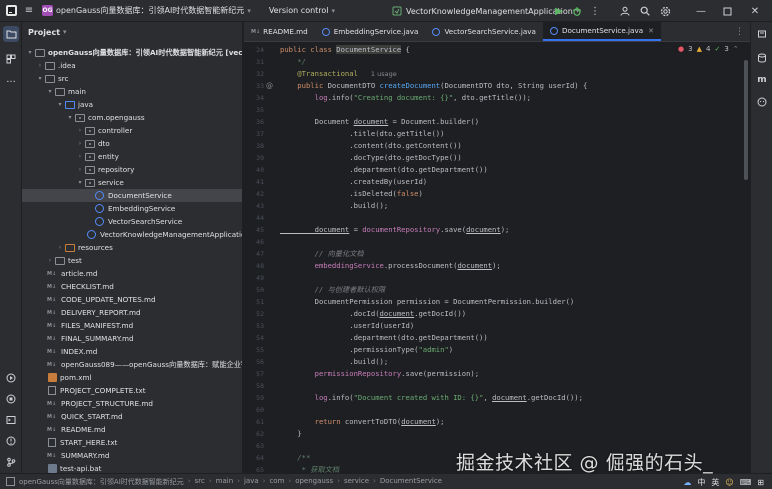 The width and height of the screenshot is (772, 489). What do you see at coordinates (11, 82) in the screenshot?
I see `more-tools-icon: ···` at bounding box center [11, 82].